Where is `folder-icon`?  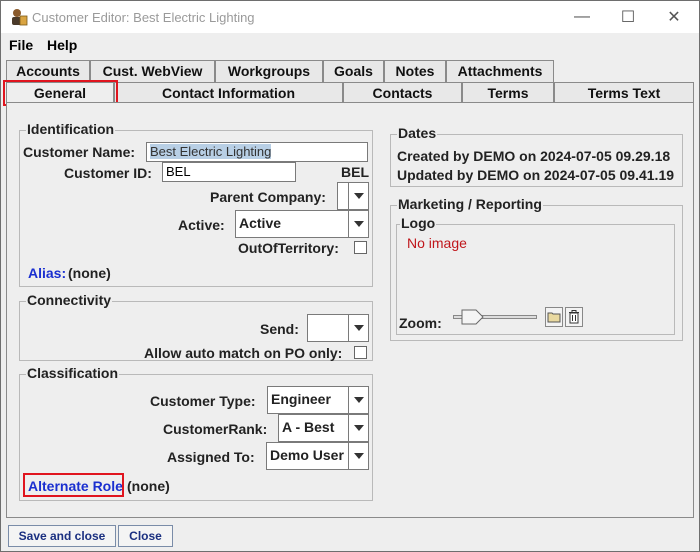 folder-icon is located at coordinates (554, 317).